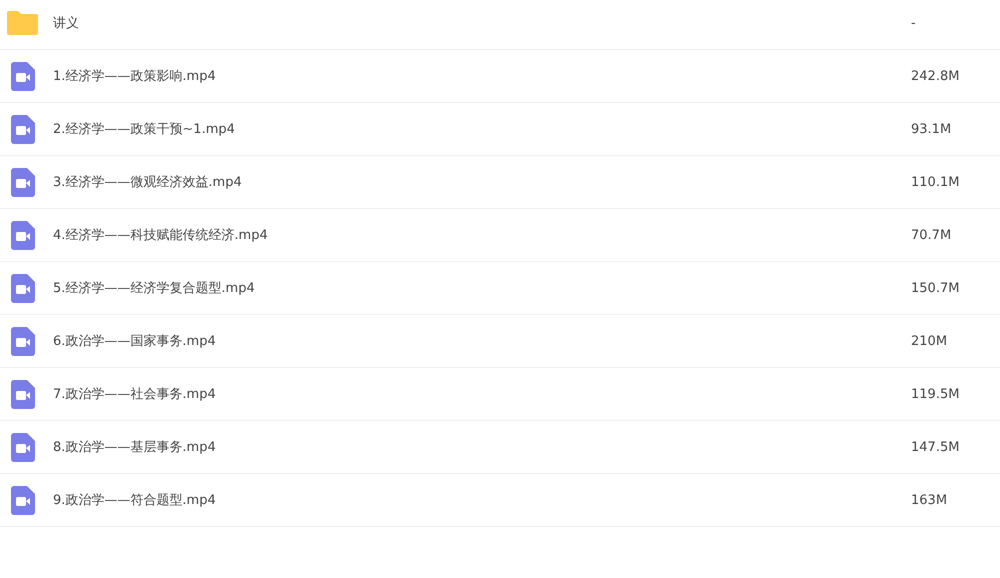  What do you see at coordinates (929, 500) in the screenshot?
I see `file-size: 163M` at bounding box center [929, 500].